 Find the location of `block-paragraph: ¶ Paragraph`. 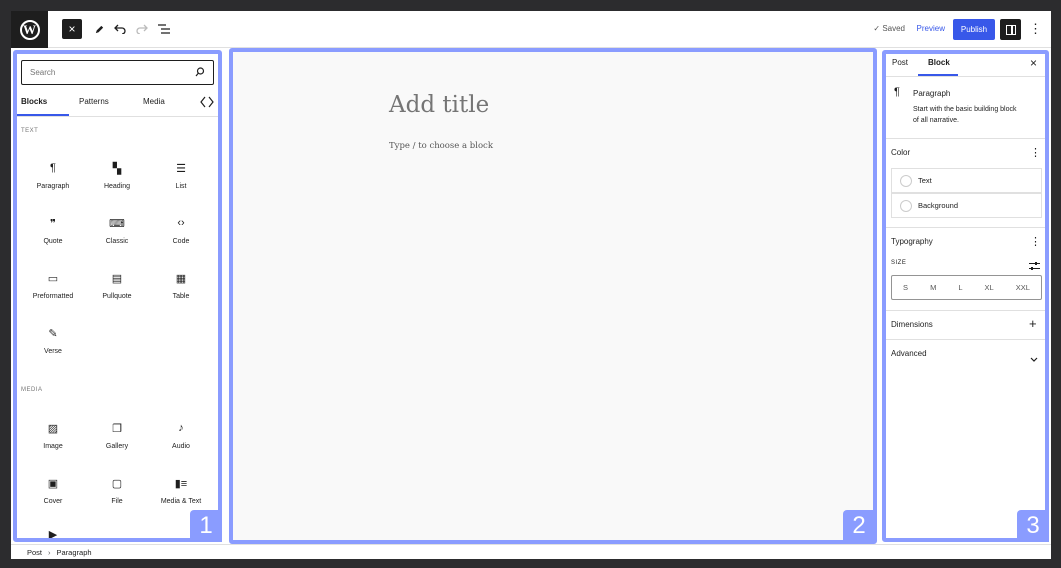

block-paragraph: ¶ Paragraph is located at coordinates (53, 178).